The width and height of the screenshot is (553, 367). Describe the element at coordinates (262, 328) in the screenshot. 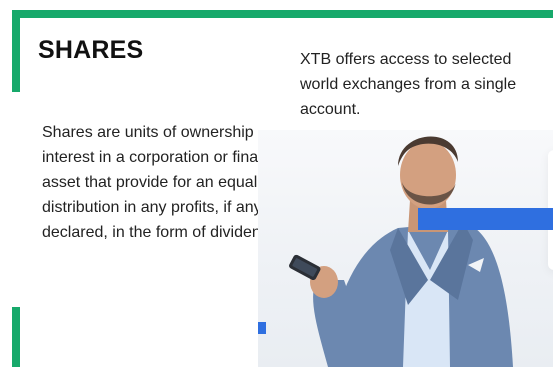

I see `accent-blue-chip` at that location.